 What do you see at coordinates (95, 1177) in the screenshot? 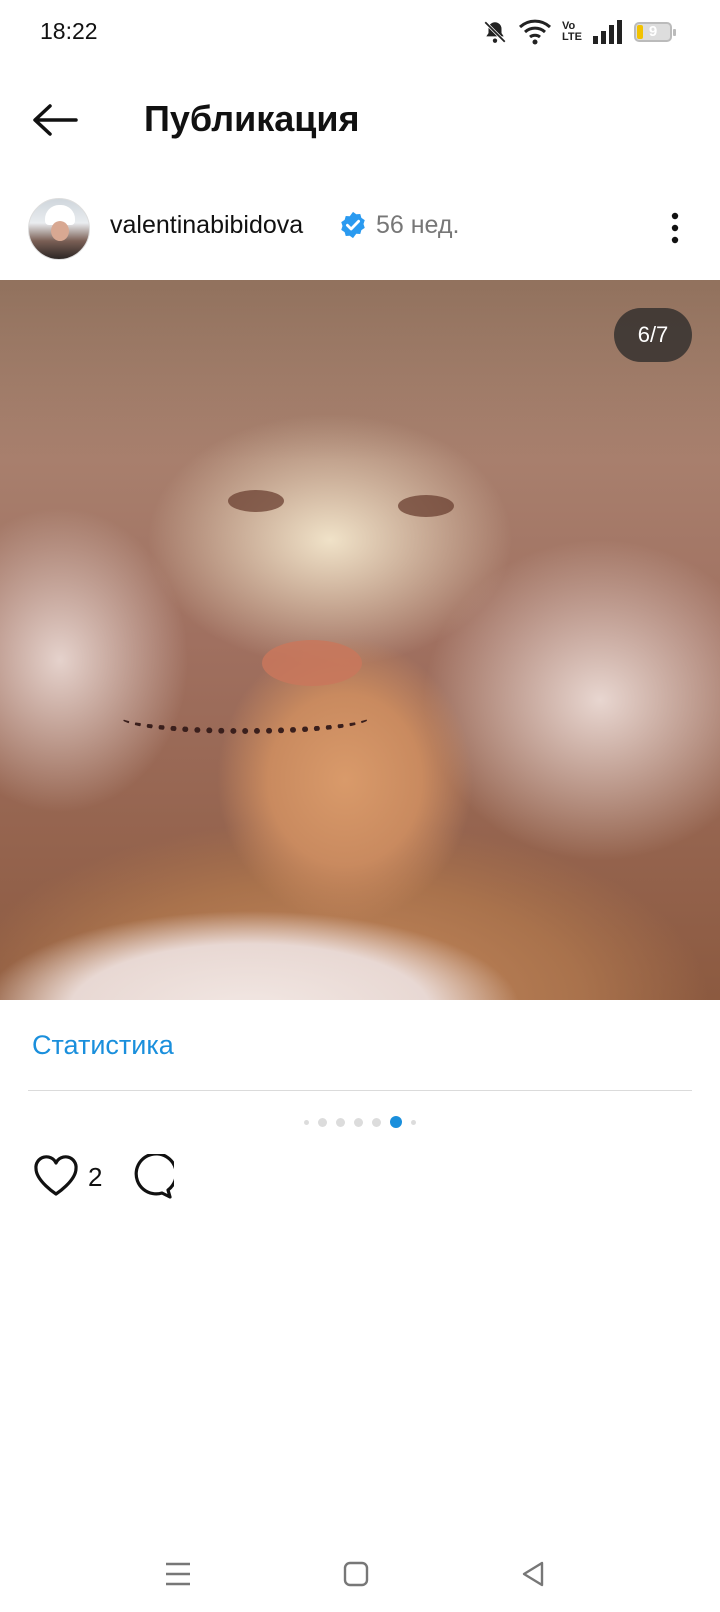
I see `likes-count: 2` at bounding box center [95, 1177].